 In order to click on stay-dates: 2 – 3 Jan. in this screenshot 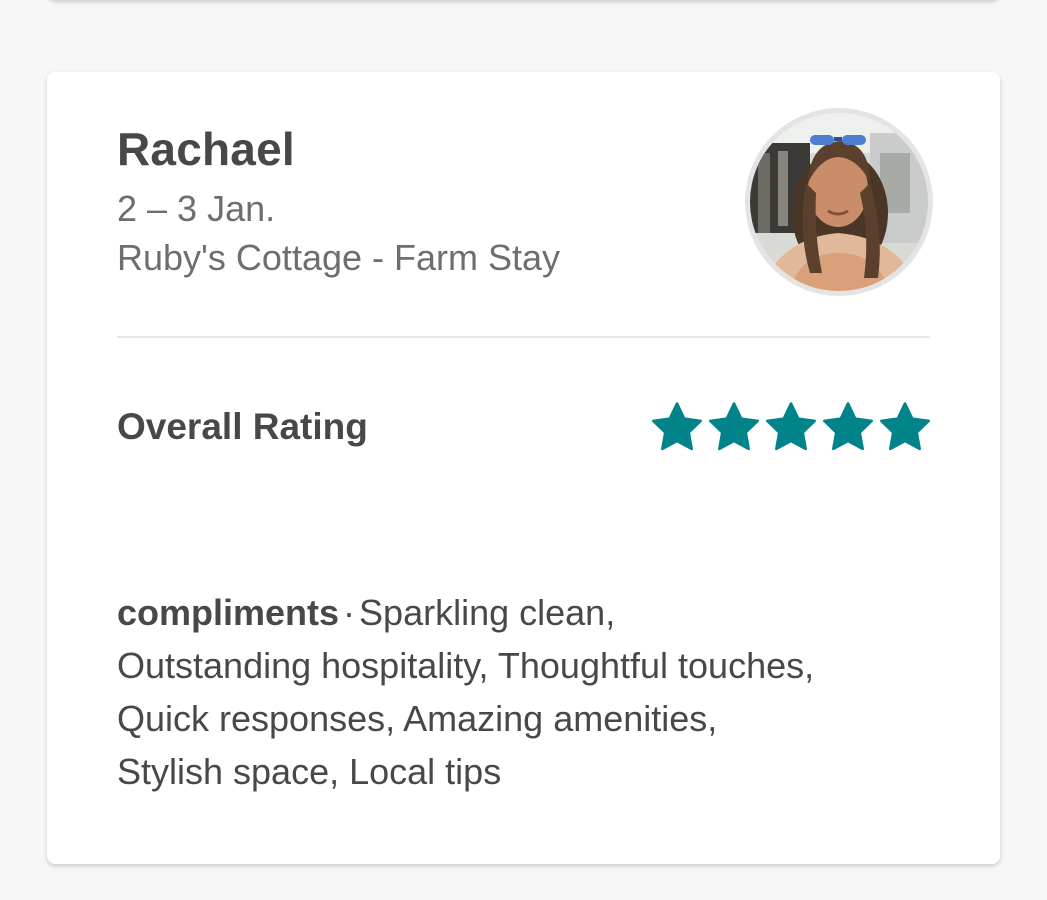, I will do `click(196, 208)`.